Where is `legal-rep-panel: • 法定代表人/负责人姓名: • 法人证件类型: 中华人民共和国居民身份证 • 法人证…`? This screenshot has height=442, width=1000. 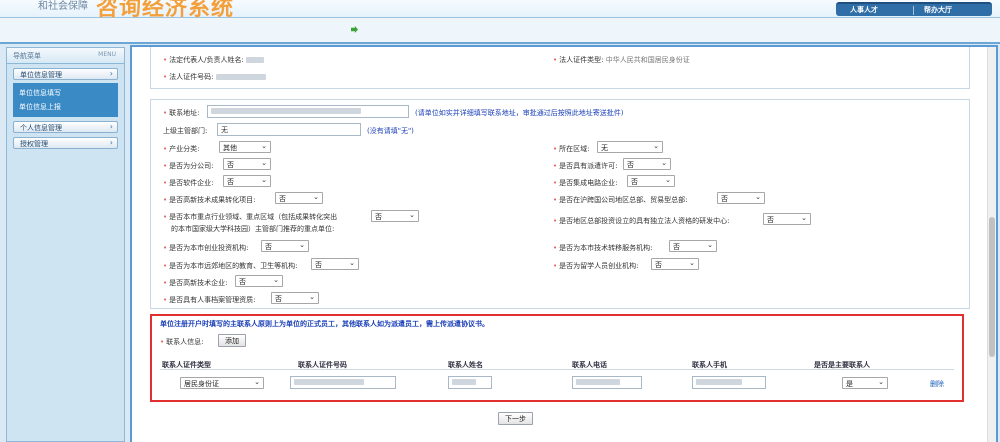 legal-rep-panel: • 法定代表人/负责人姓名: • 法人证件类型: 中华人民共和国居民身份证 • 法人证… is located at coordinates (560, 68).